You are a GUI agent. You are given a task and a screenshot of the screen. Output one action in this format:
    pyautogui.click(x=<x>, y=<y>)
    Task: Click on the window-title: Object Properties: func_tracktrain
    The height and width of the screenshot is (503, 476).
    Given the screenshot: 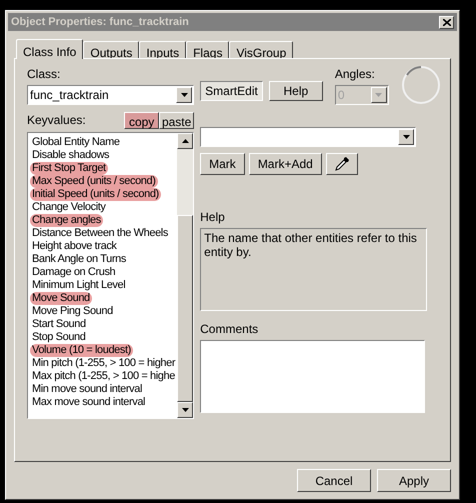 What is the action you would take?
    pyautogui.click(x=100, y=22)
    